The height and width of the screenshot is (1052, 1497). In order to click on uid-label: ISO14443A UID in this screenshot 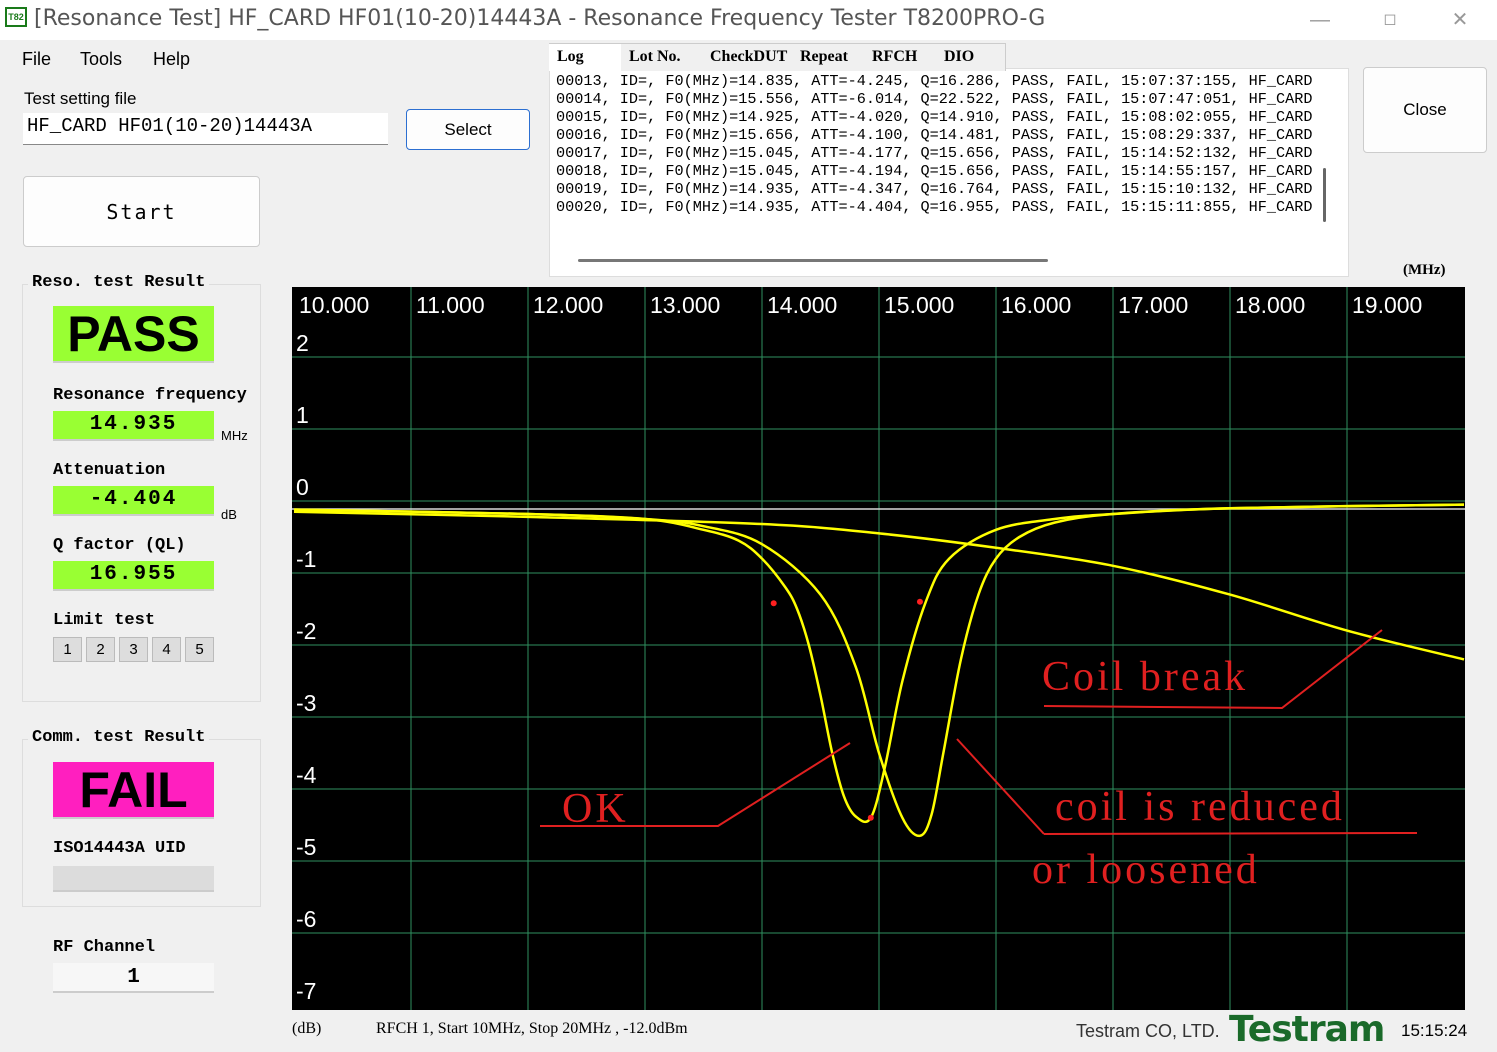, I will do `click(119, 848)`.